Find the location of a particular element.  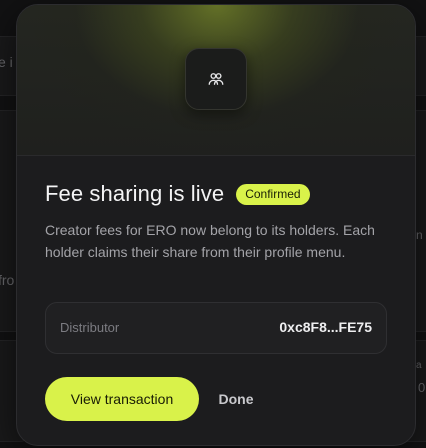

modal-title: Fee sharing is live is located at coordinates (135, 193).